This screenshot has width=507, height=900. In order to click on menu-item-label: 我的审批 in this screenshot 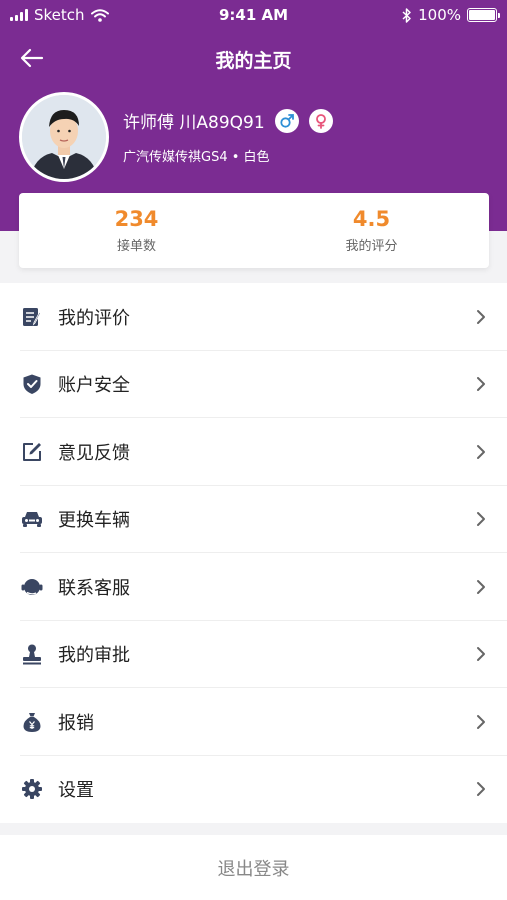, I will do `click(94, 656)`.